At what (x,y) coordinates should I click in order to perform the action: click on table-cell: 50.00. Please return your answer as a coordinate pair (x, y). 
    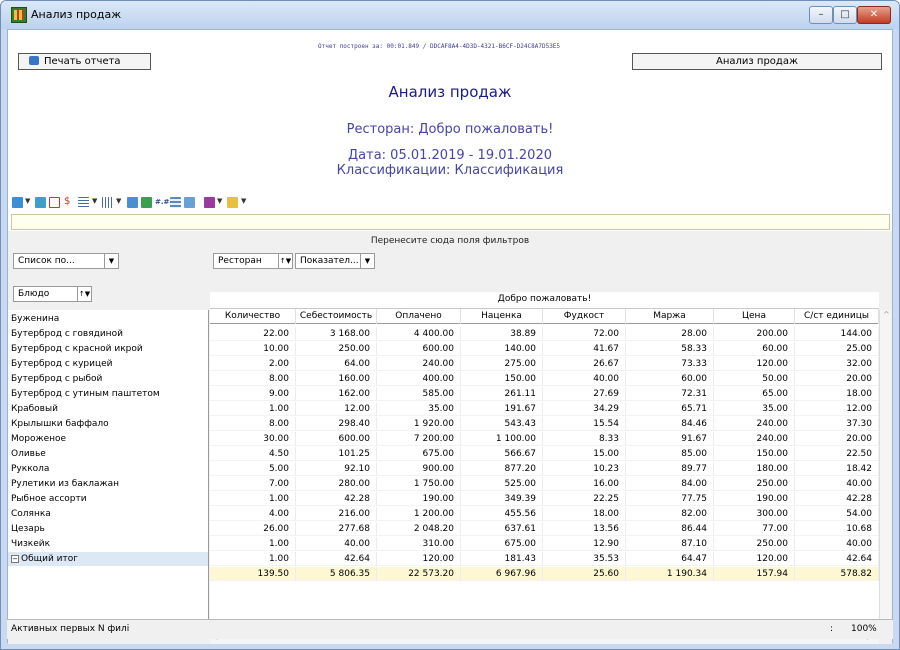
    Looking at the image, I should click on (754, 379).